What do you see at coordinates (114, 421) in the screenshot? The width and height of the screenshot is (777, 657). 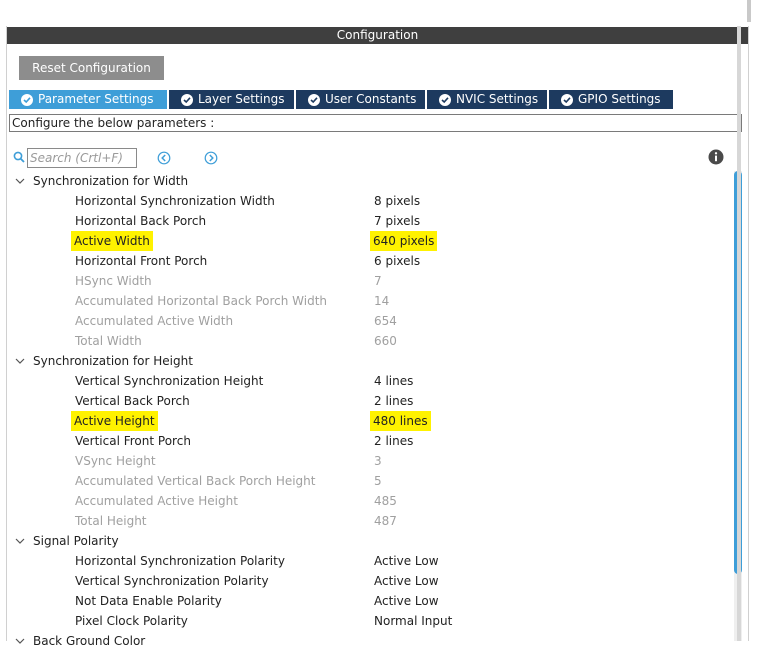 I see `param-name: Active Height` at bounding box center [114, 421].